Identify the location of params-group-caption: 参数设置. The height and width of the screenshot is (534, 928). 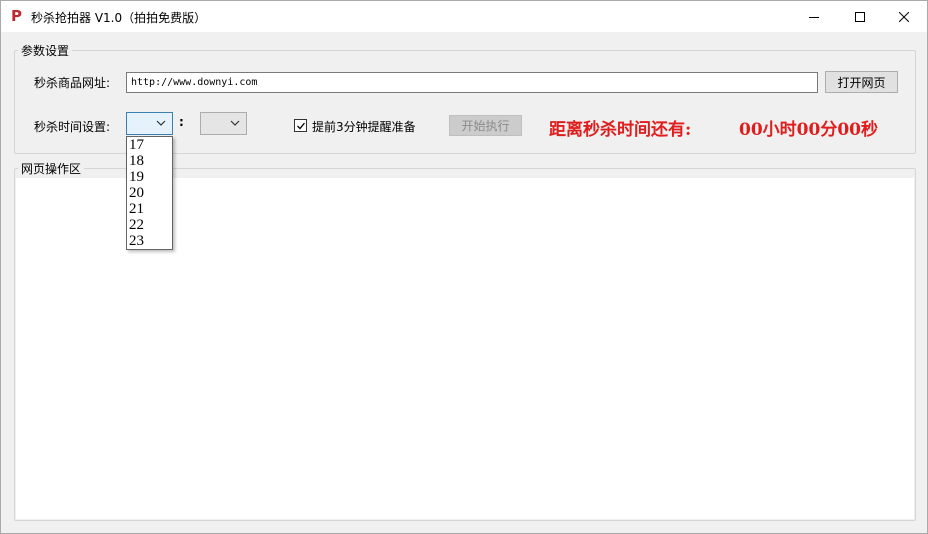
(45, 50).